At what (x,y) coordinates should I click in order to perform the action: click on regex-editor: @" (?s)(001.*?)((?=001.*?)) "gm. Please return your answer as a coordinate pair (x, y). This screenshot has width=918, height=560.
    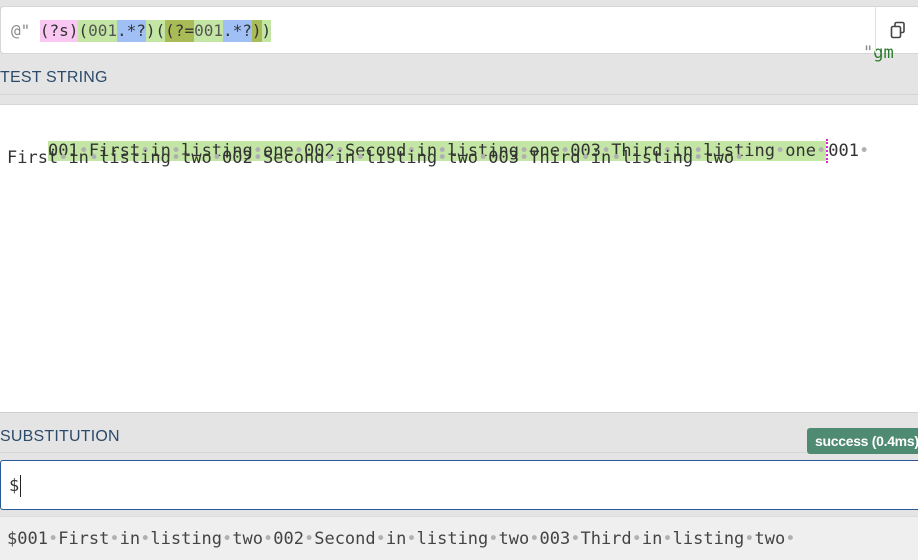
    Looking at the image, I should click on (459, 34).